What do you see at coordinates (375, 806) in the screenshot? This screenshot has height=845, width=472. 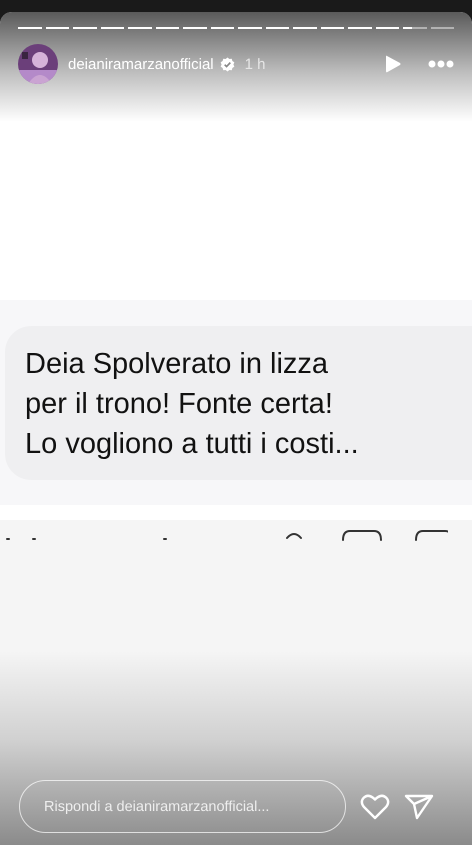 I see `heart-icon` at bounding box center [375, 806].